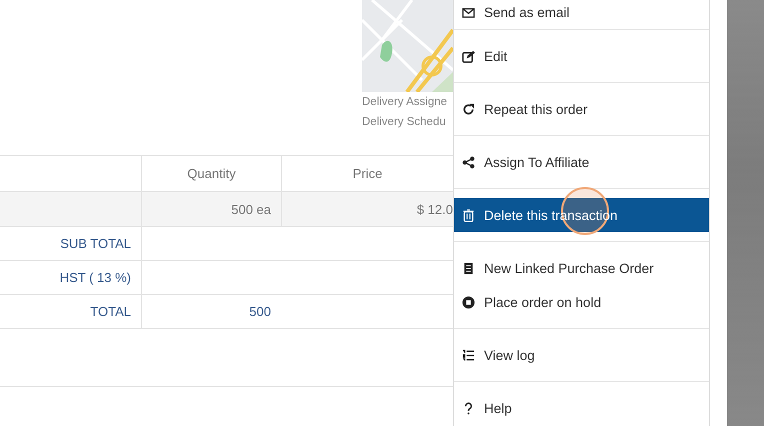  Describe the element at coordinates (581, 14) in the screenshot. I see `menu-item: Send as email` at that location.